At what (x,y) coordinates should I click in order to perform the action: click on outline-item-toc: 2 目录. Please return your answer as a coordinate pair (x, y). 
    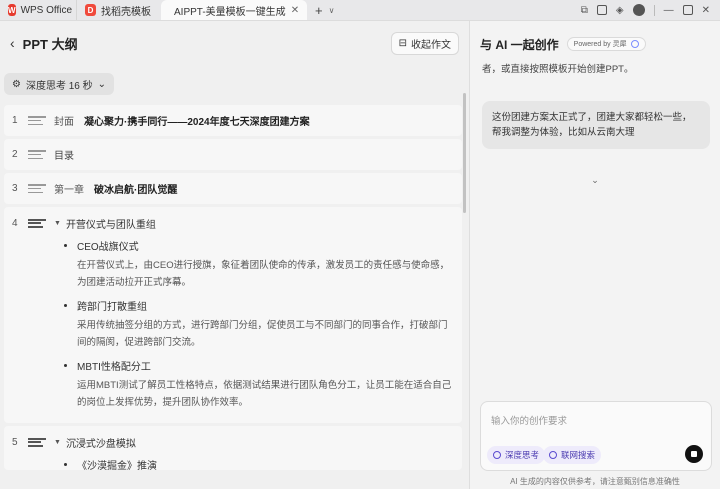
    Looking at the image, I should click on (233, 154).